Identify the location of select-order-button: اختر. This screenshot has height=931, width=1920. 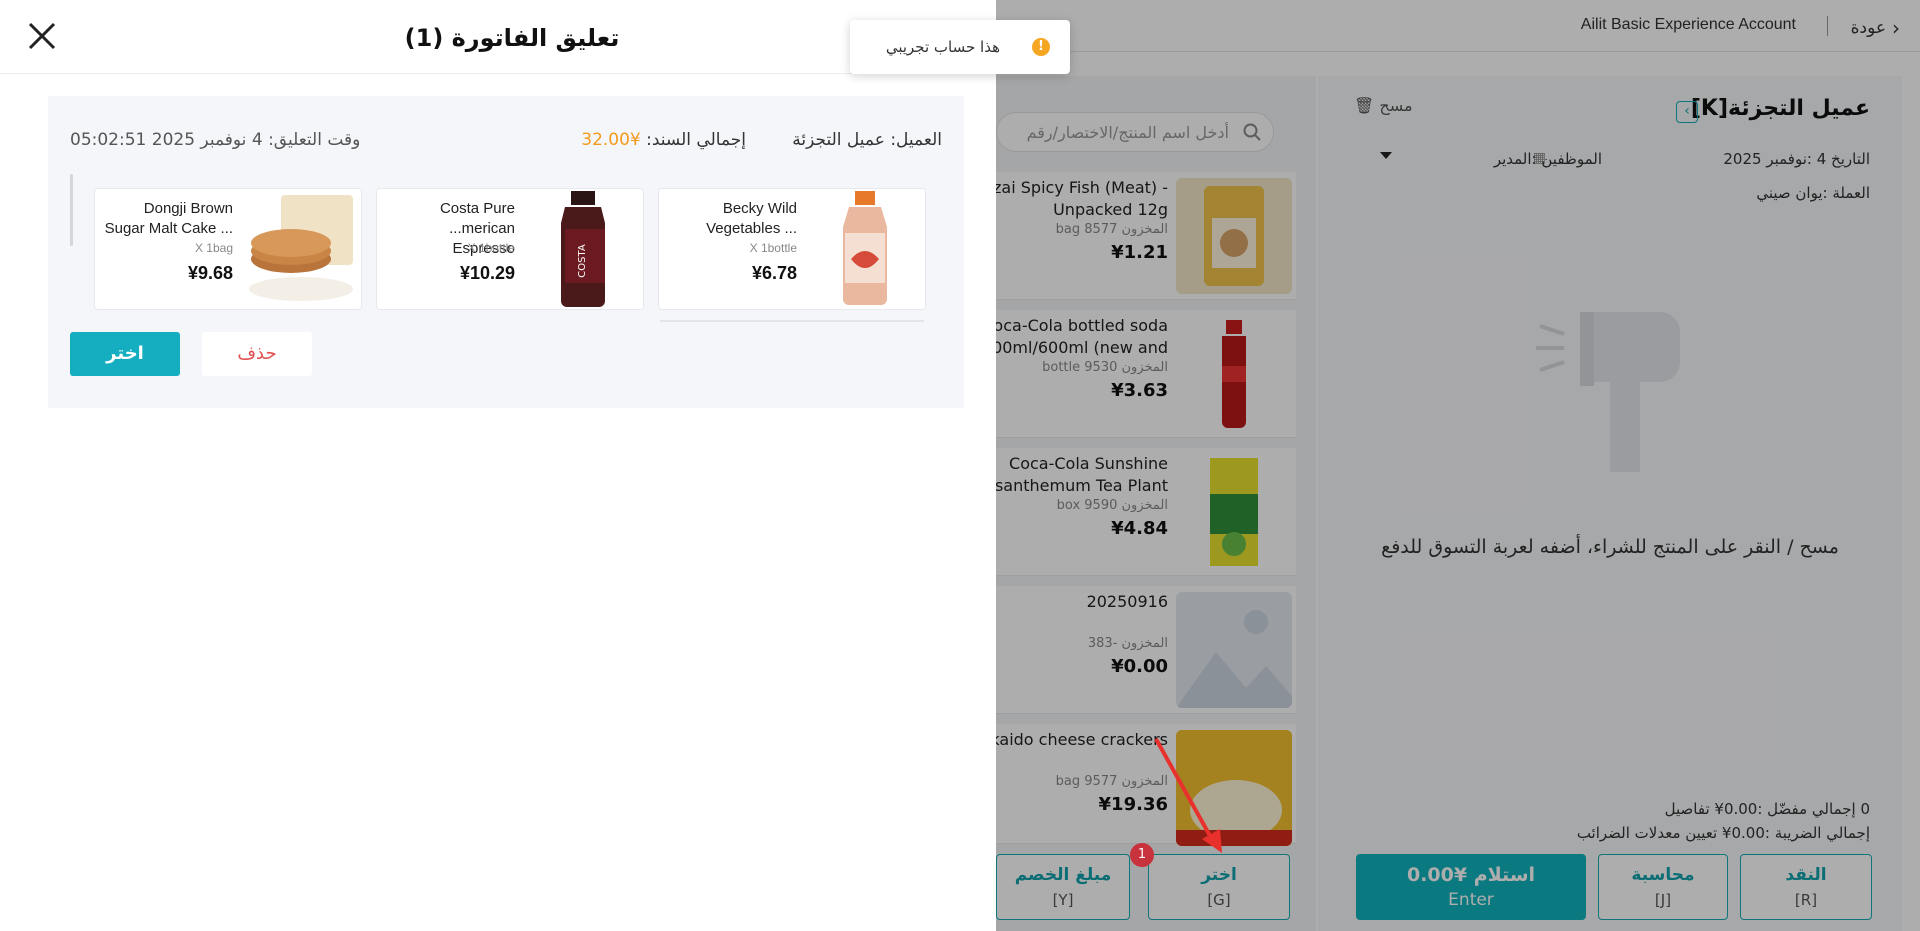
(125, 354).